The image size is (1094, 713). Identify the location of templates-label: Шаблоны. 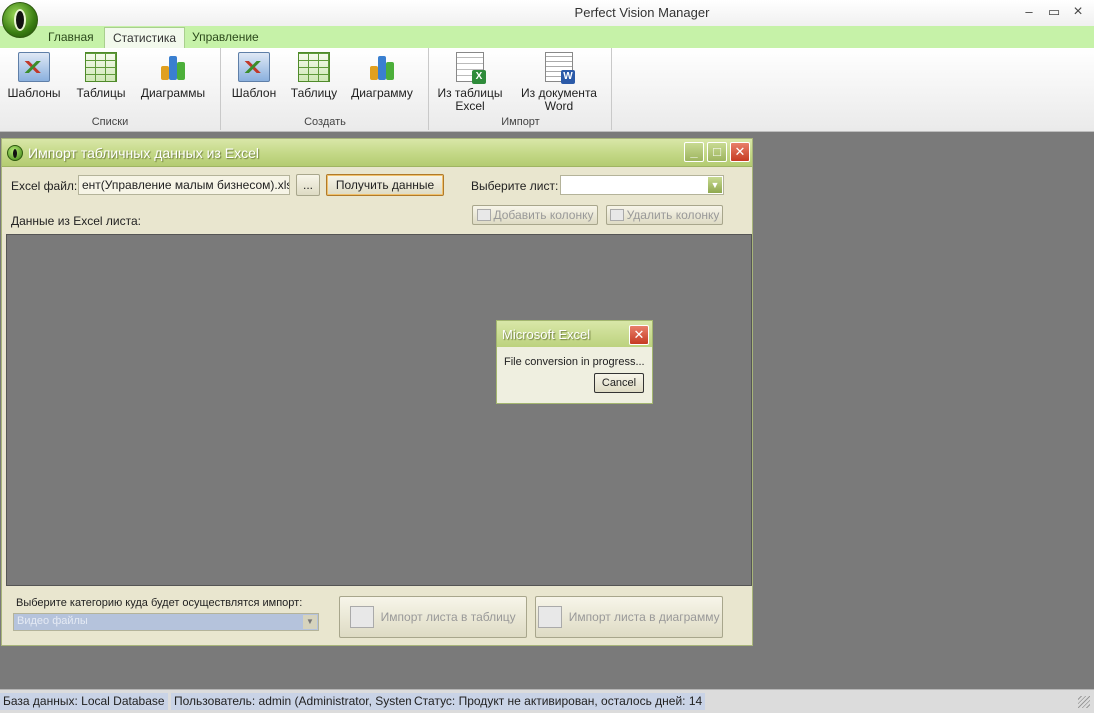
(34, 93).